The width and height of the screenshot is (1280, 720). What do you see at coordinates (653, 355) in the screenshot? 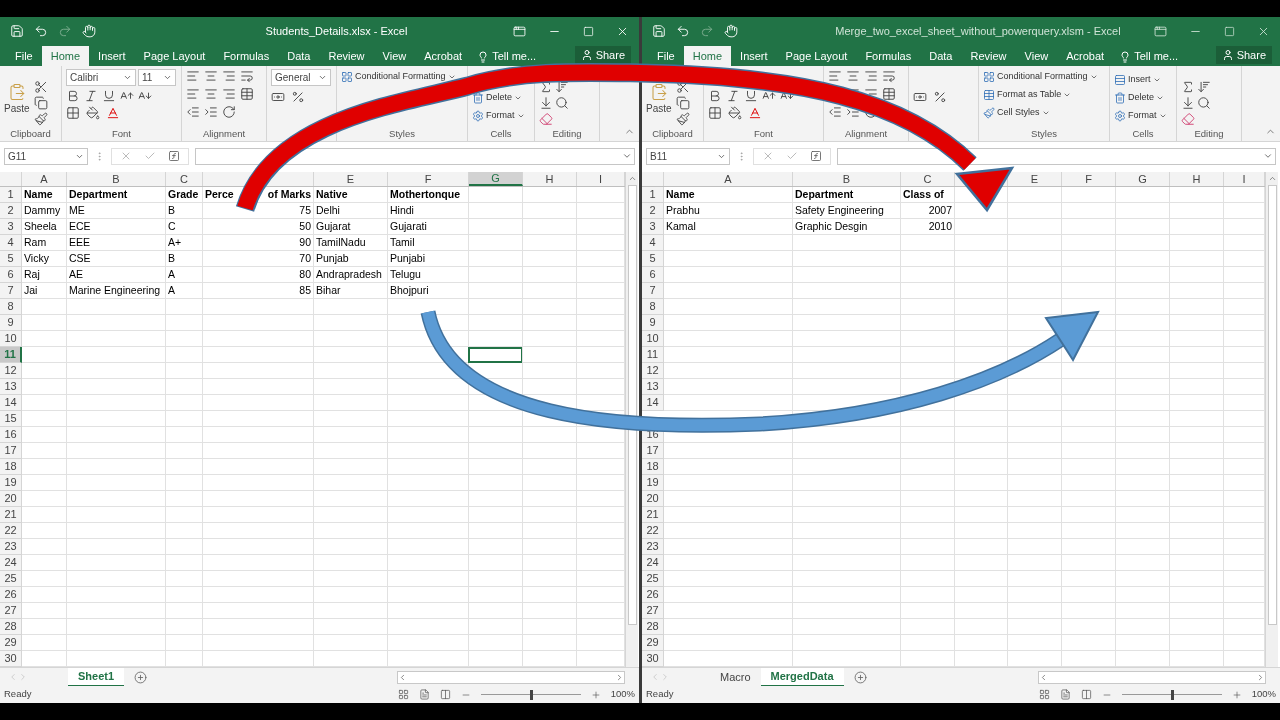
I see `row-header: 11` at bounding box center [653, 355].